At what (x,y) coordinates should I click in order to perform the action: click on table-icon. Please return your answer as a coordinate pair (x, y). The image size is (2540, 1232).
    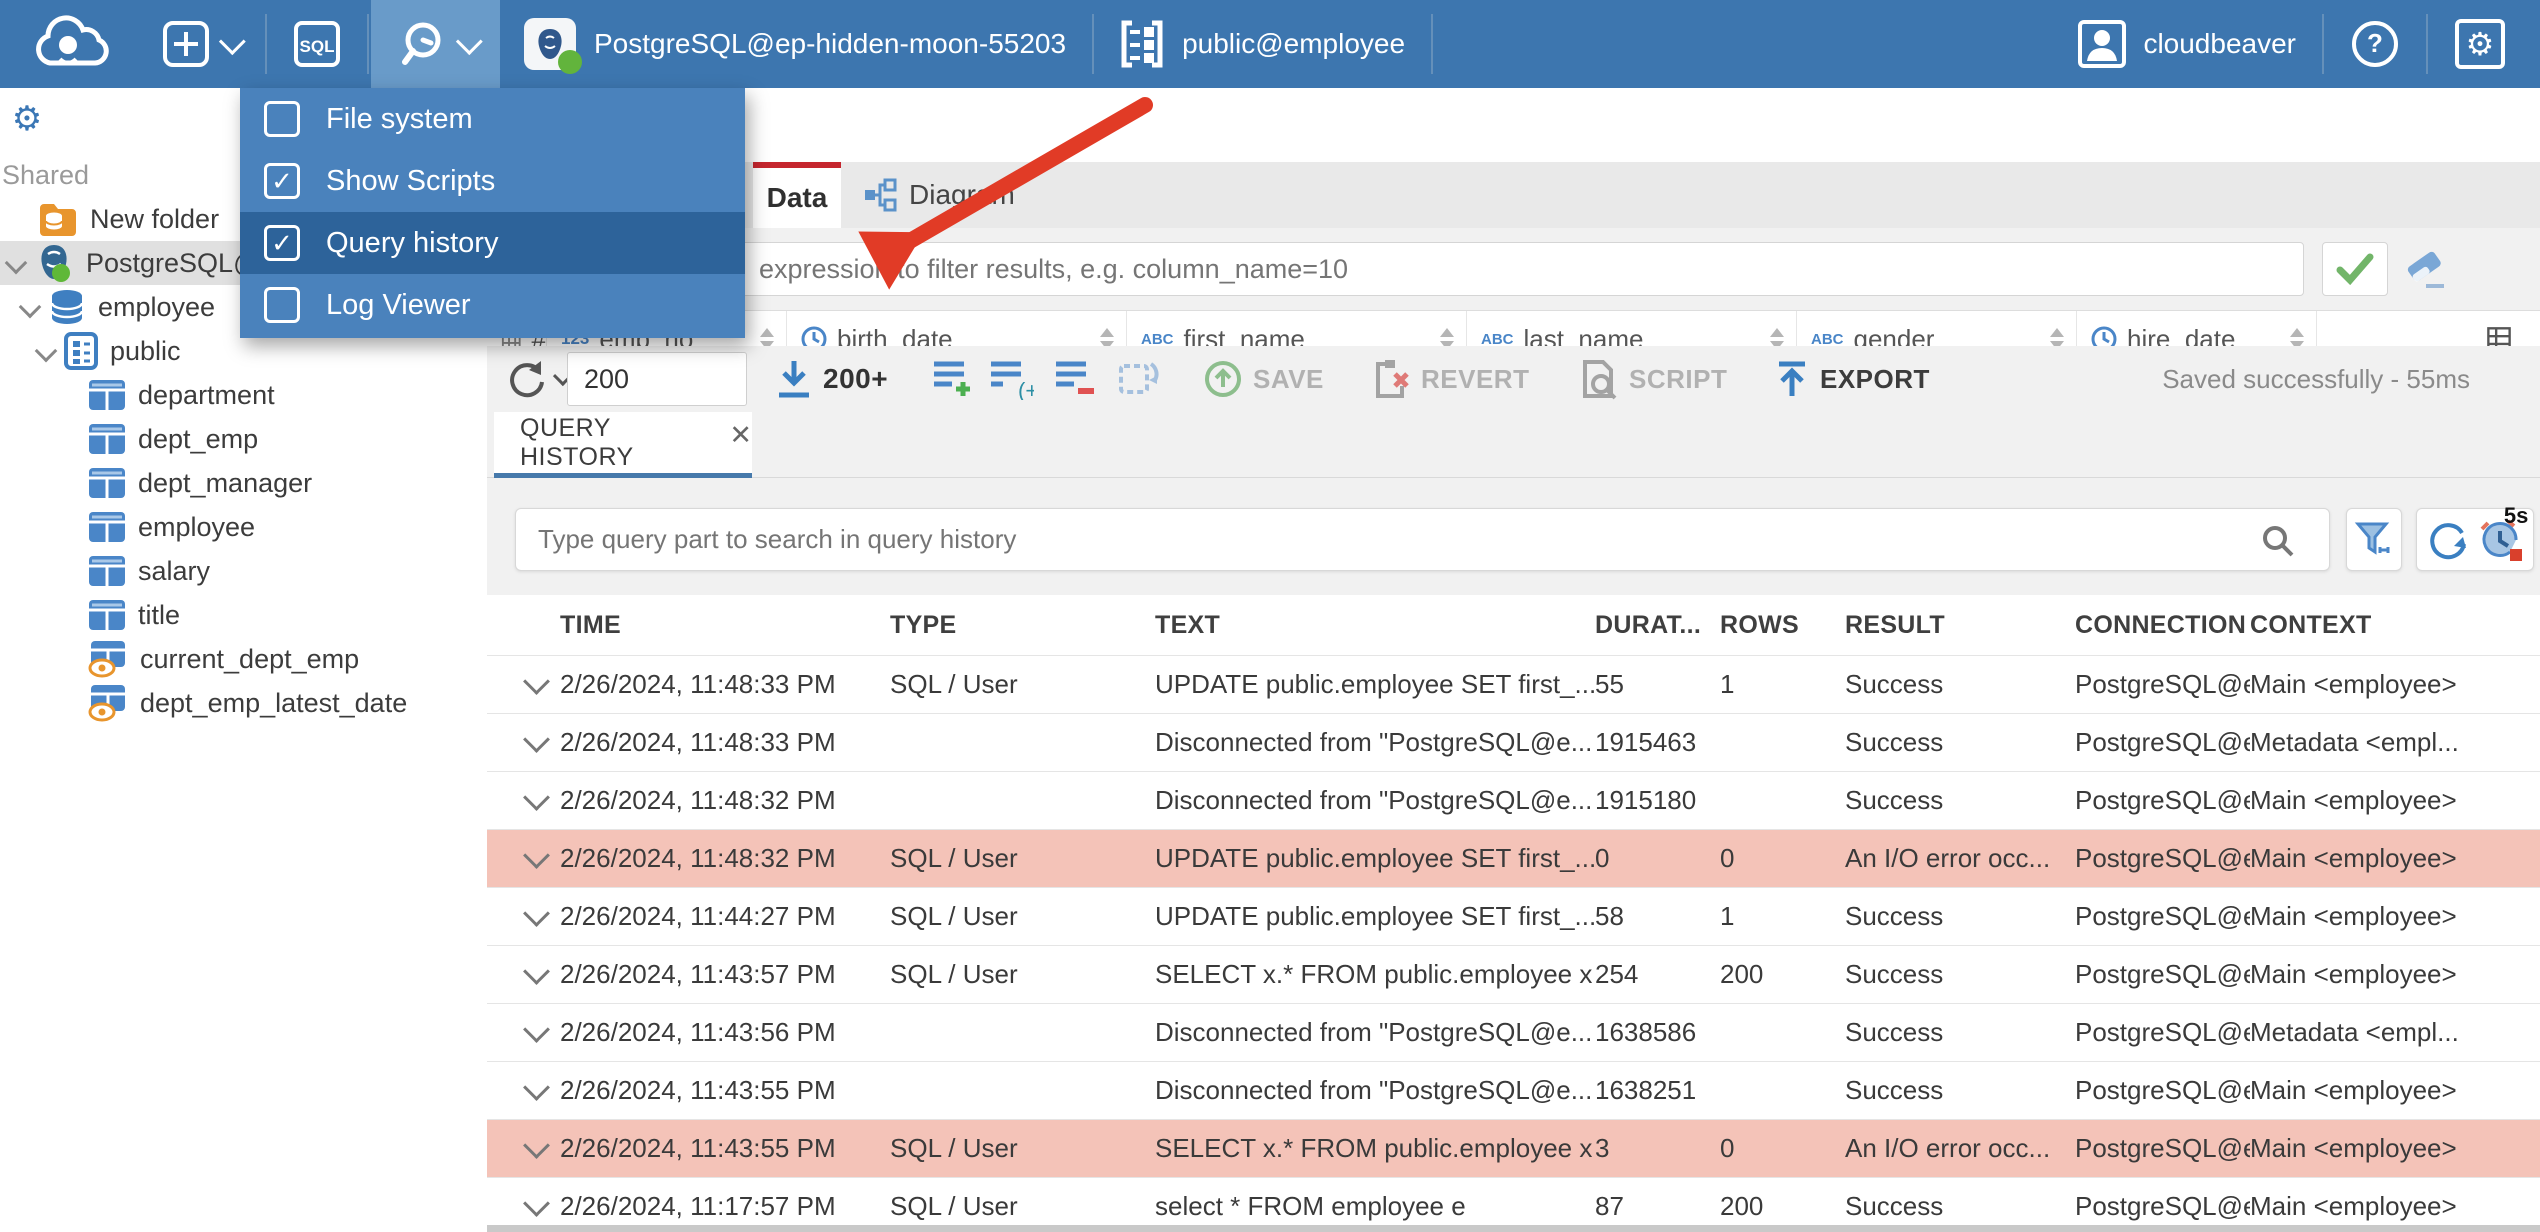
    Looking at the image, I should click on (107, 439).